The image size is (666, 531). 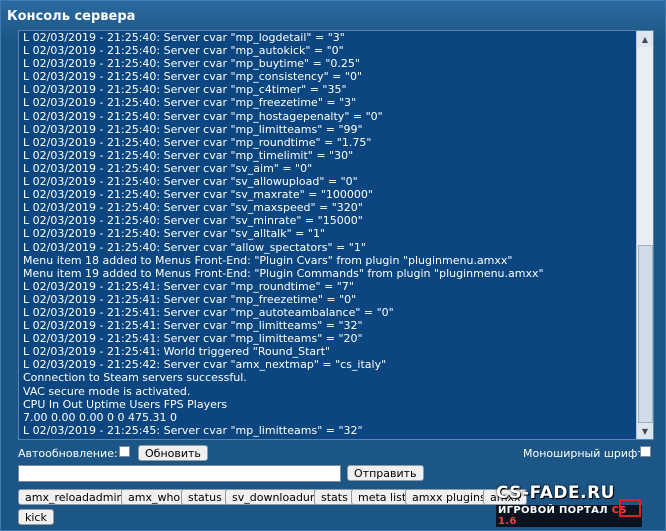 What do you see at coordinates (645, 451) in the screenshot?
I see `monospace-checkbox` at bounding box center [645, 451].